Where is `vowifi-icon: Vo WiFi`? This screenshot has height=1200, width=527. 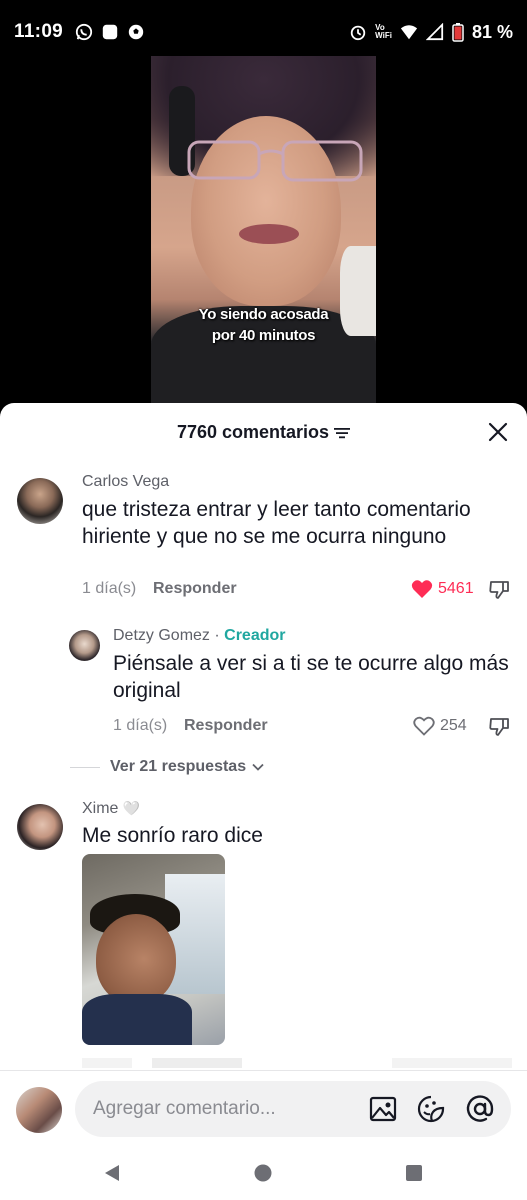 vowifi-icon: Vo WiFi is located at coordinates (383, 31).